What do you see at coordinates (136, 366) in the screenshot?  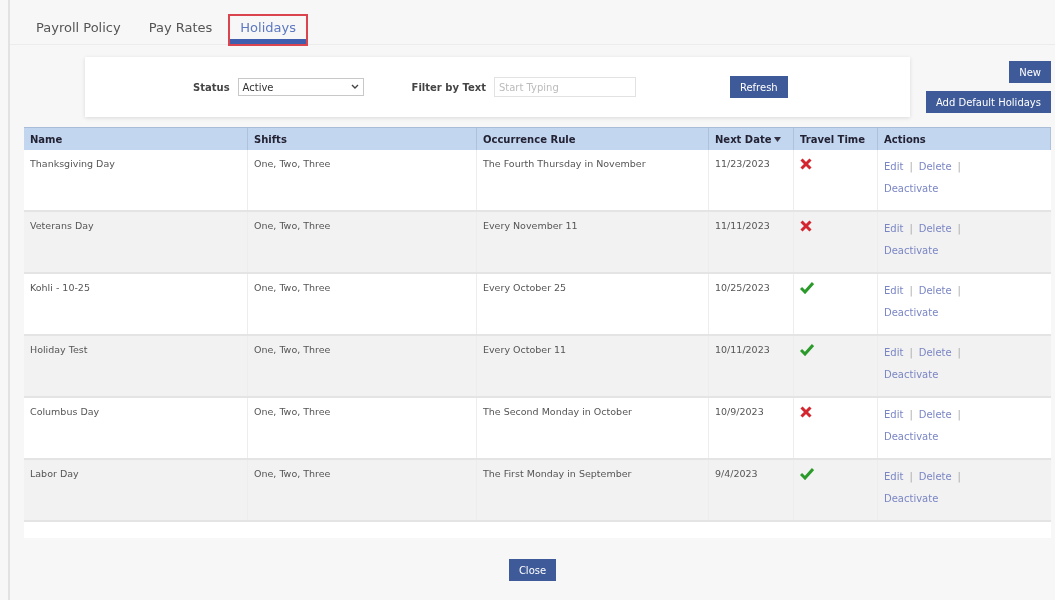 I see `table-cell: Holiday Test` at bounding box center [136, 366].